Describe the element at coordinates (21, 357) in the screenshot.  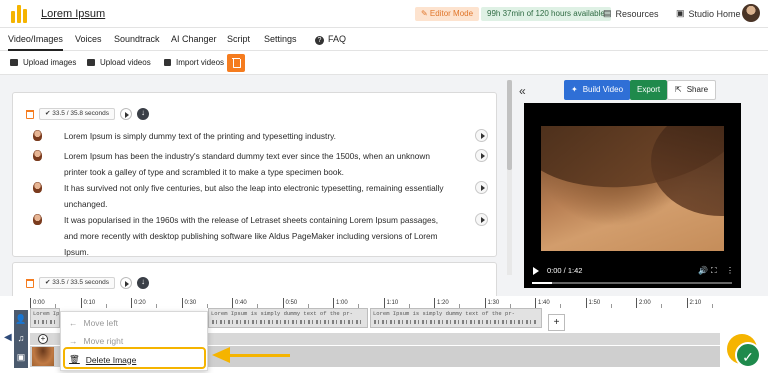
I see `image-track-icon: ▣` at that location.